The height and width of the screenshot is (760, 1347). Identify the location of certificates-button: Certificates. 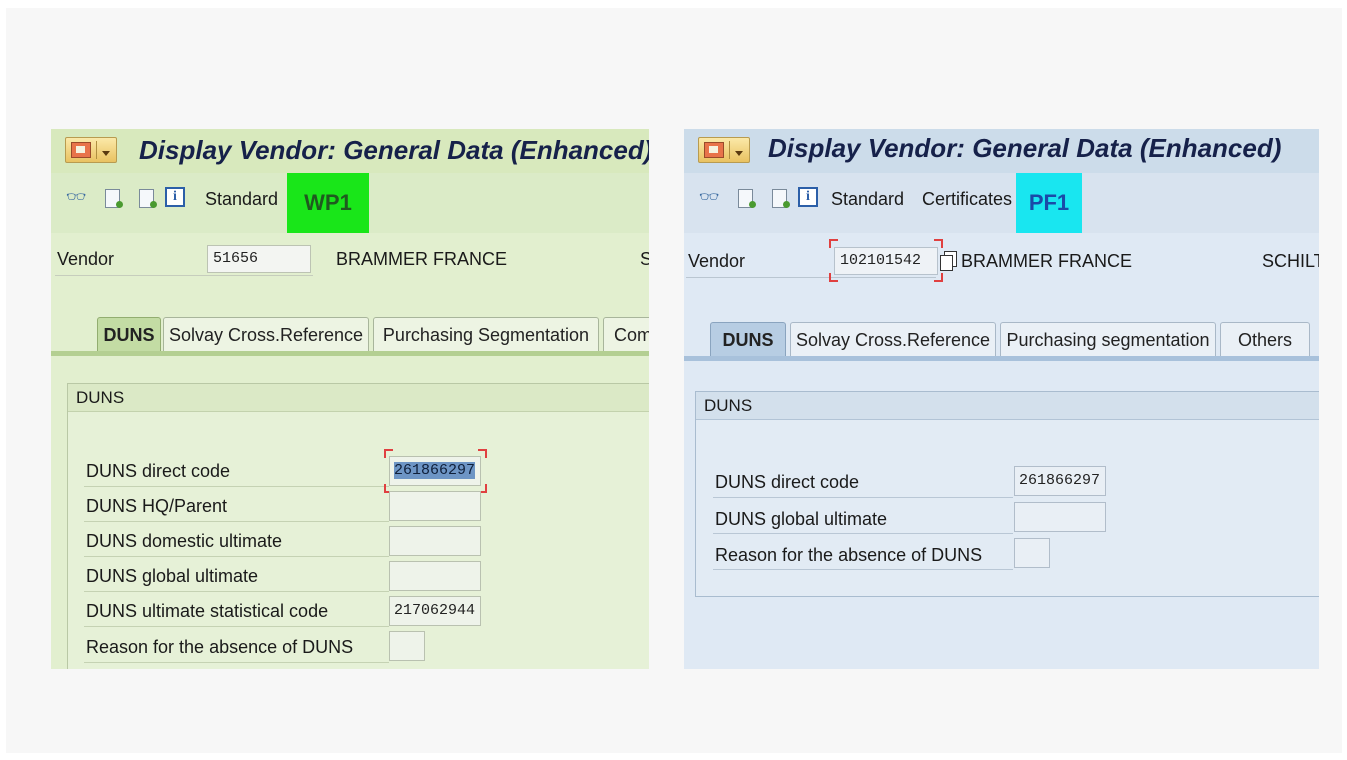
(967, 199).